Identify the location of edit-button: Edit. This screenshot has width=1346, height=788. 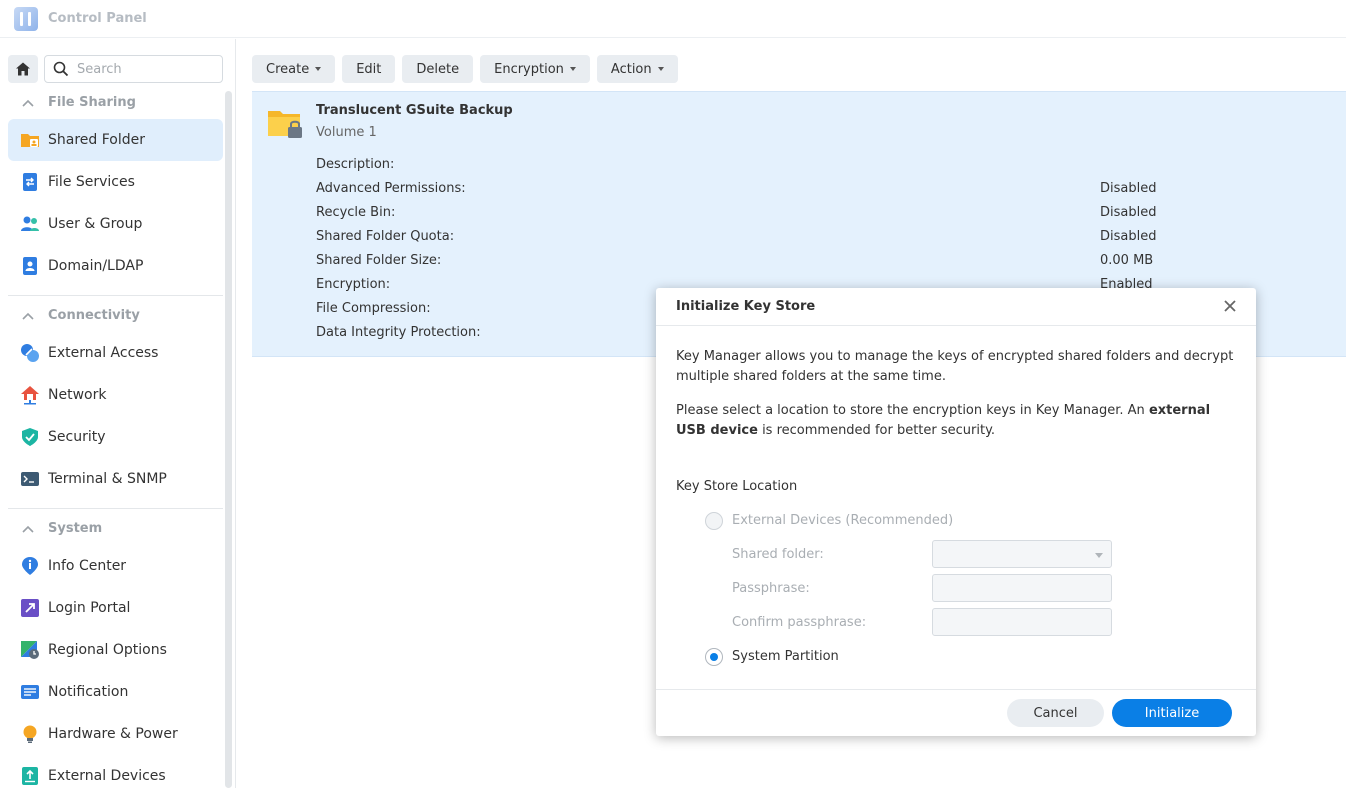
(369, 69).